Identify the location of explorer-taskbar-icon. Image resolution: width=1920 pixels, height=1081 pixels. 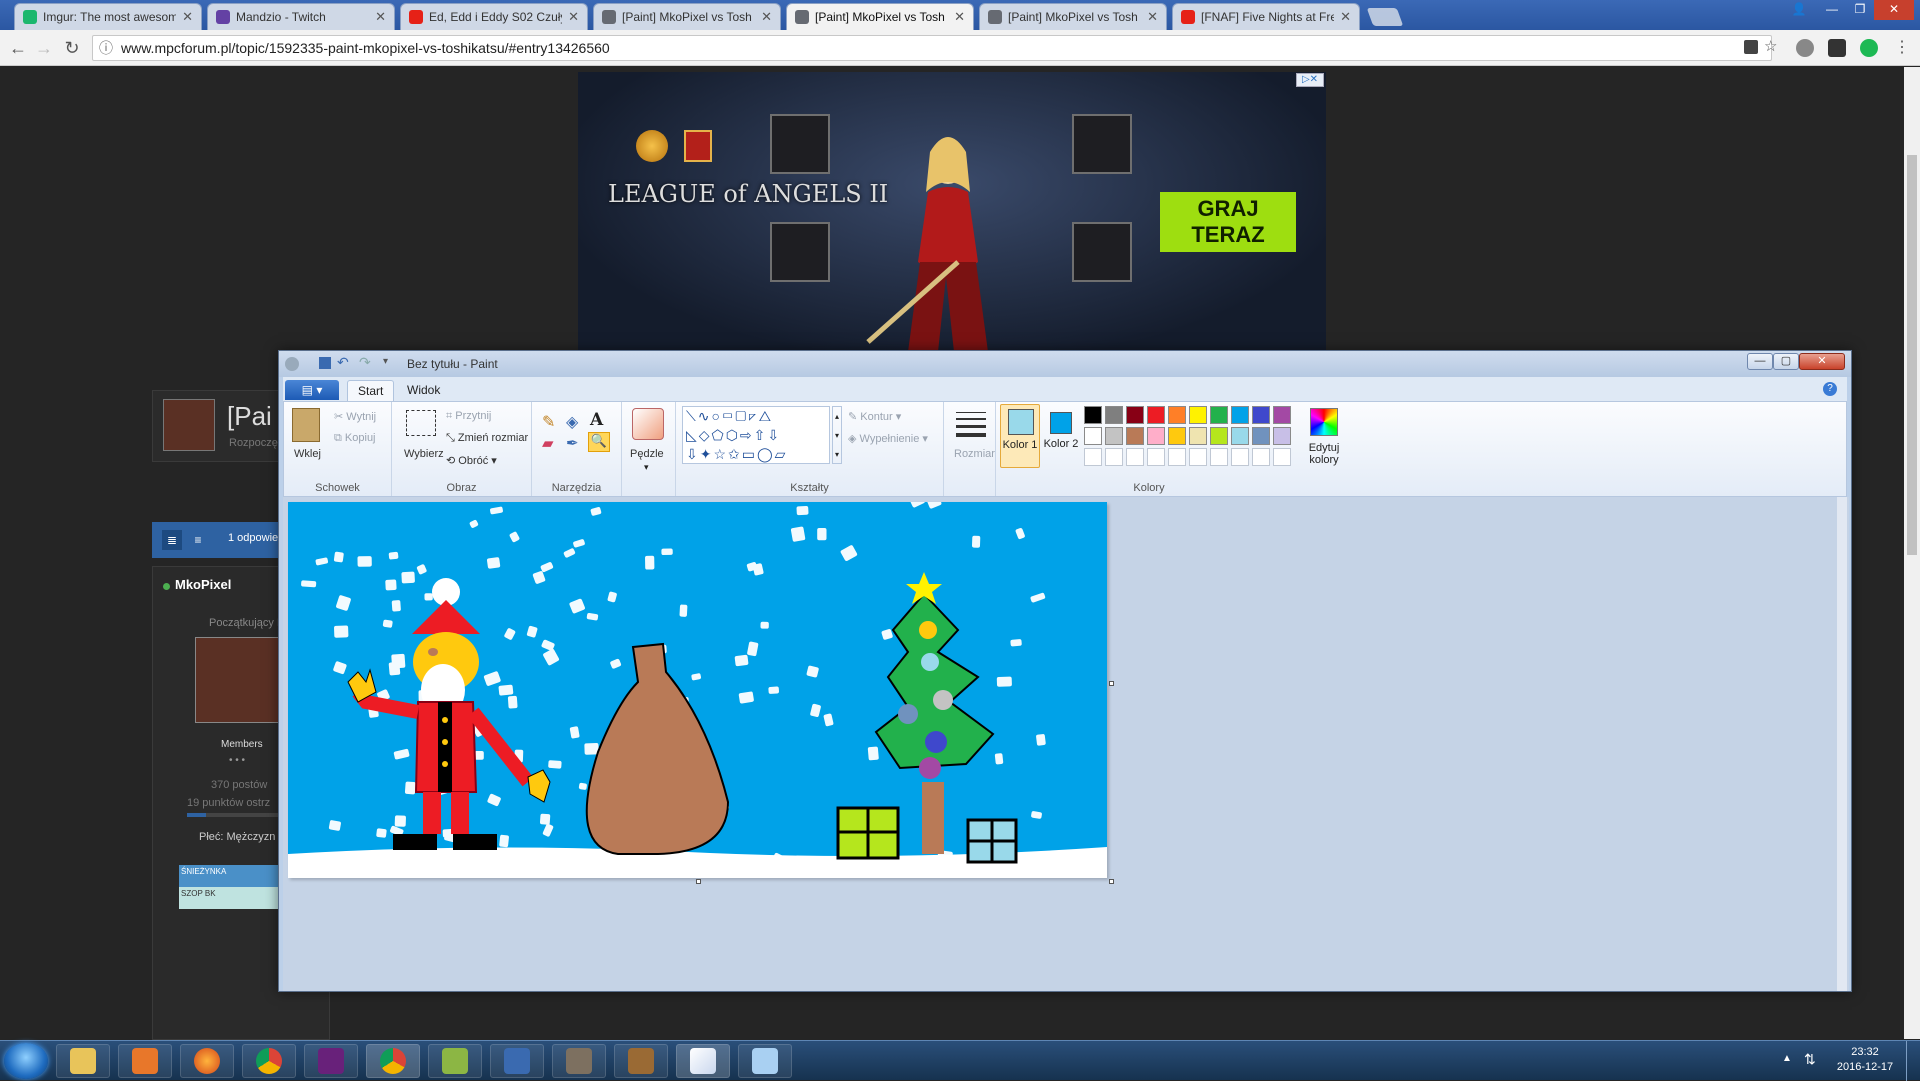
(83, 1061).